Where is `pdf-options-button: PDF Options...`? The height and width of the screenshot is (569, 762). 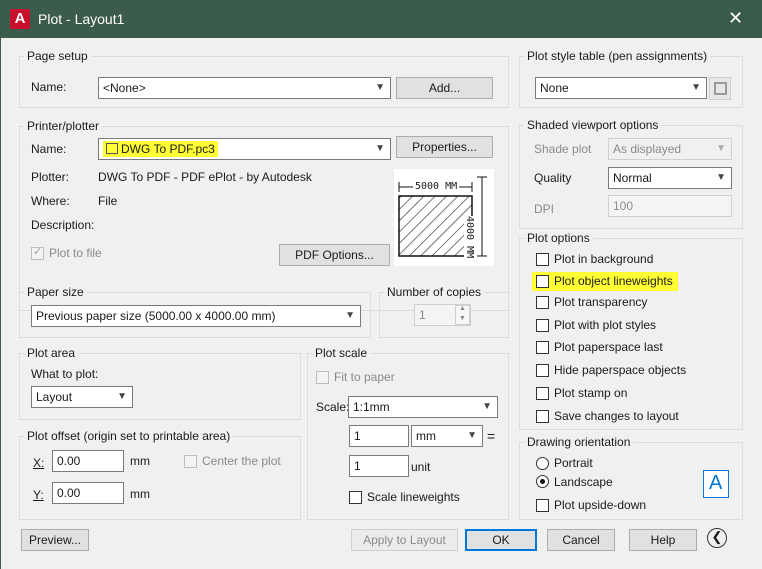 pdf-options-button: PDF Options... is located at coordinates (334, 255).